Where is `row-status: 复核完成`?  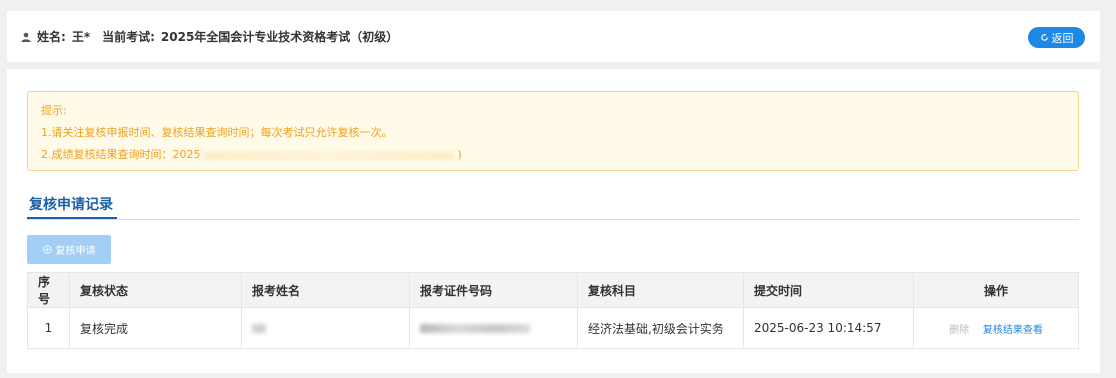 row-status: 复核完成 is located at coordinates (155, 328).